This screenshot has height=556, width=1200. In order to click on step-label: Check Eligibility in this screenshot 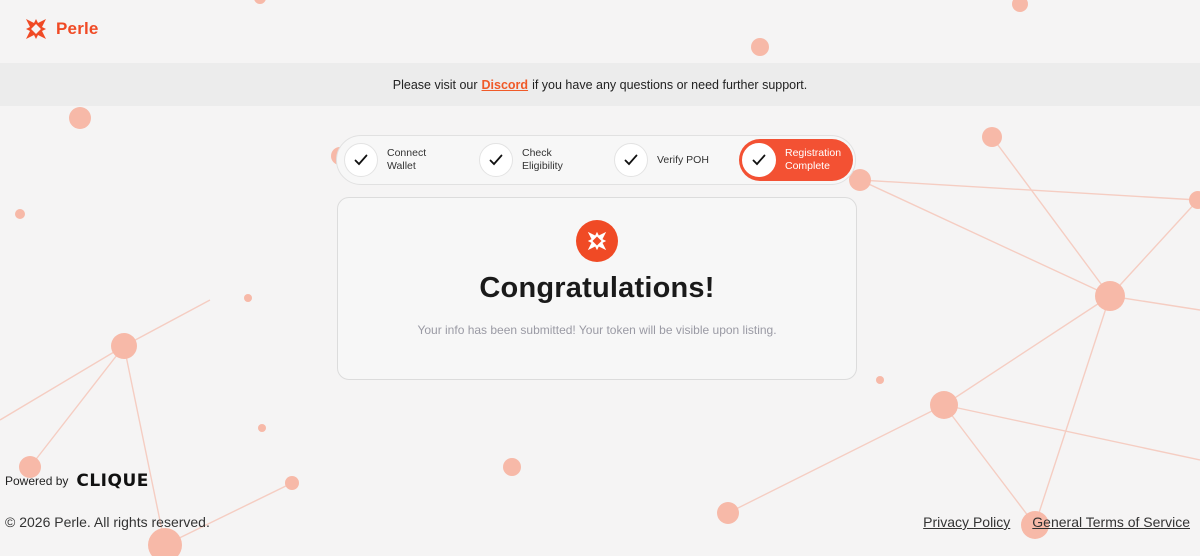, I will do `click(542, 159)`.